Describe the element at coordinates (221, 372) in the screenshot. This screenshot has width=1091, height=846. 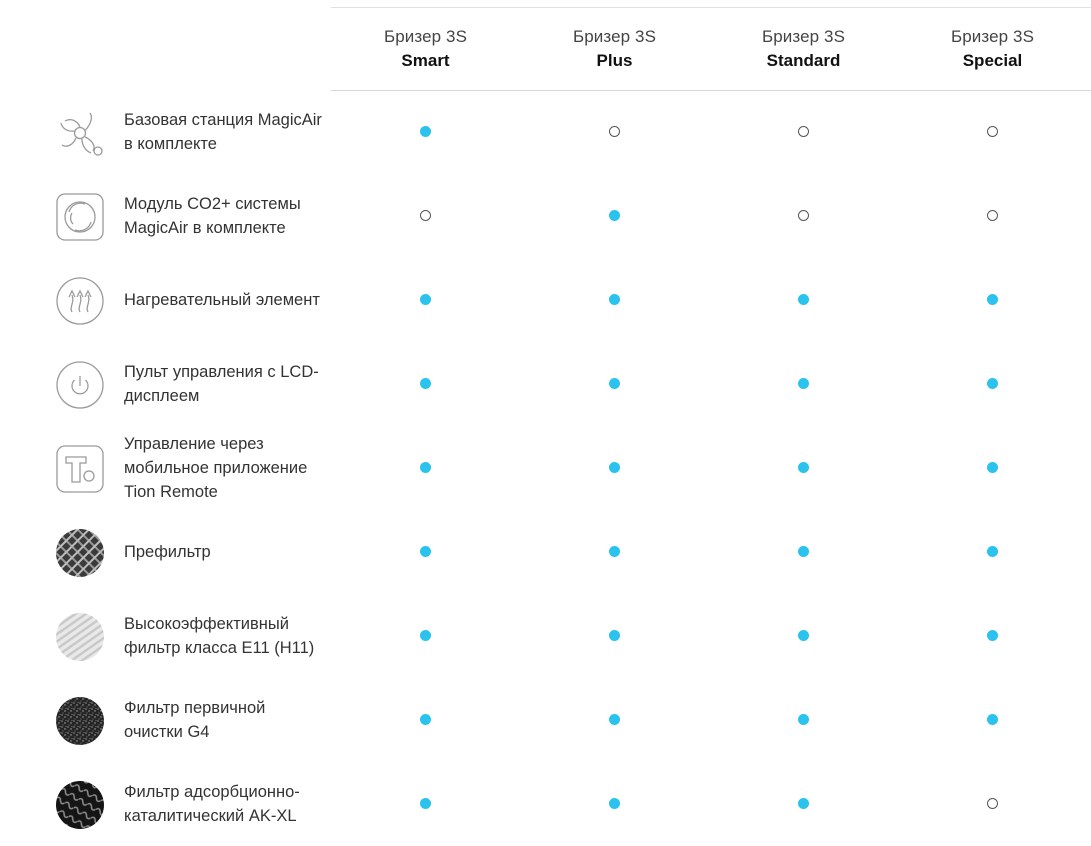
I see `feature-label-line: Пульт управления с LCD-` at that location.